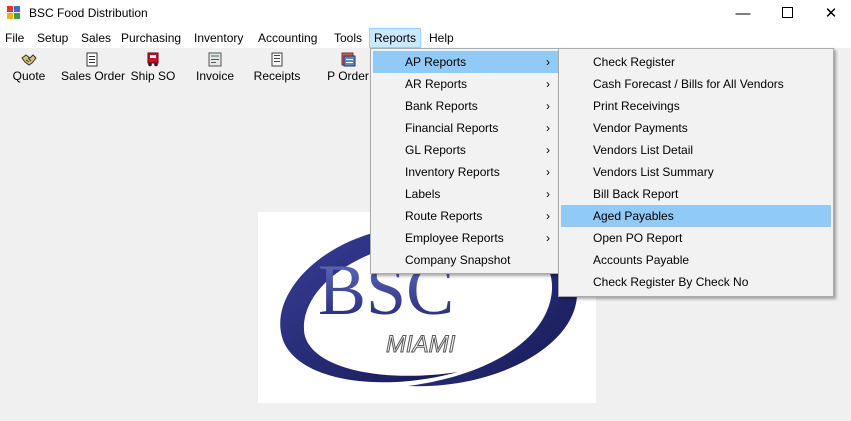 The width and height of the screenshot is (851, 421). I want to click on maximize-button, so click(787, 14).